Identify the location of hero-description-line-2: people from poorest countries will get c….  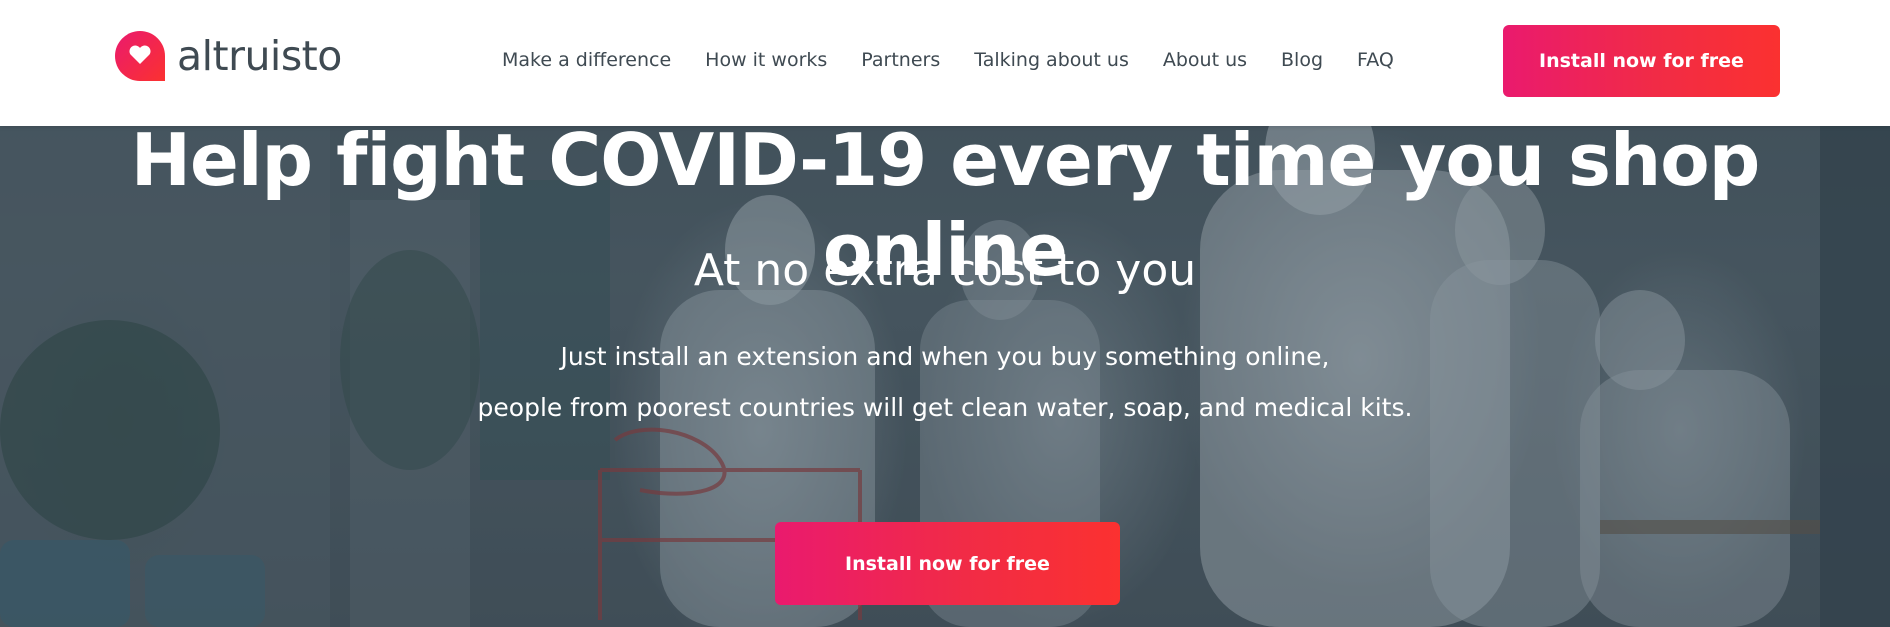
(945, 407).